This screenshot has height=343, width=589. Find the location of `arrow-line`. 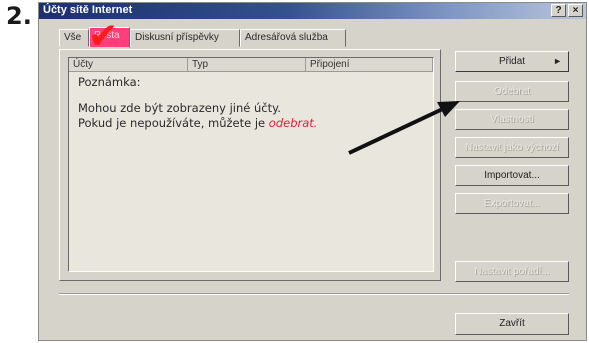

arrow-line is located at coordinates (399, 129).